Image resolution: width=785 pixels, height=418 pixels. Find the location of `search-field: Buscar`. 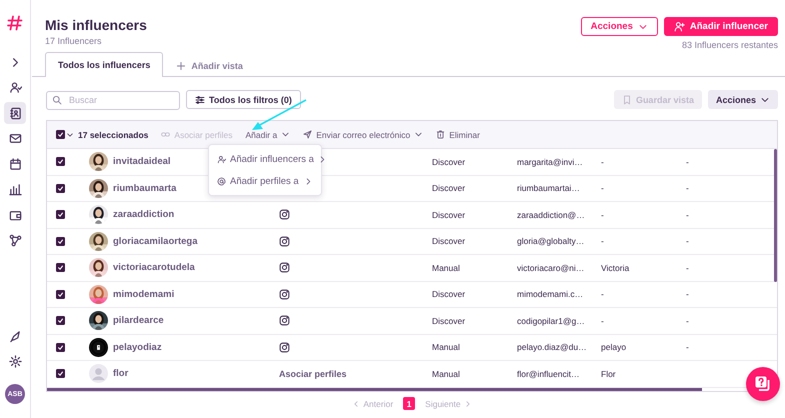

search-field: Buscar is located at coordinates (113, 100).